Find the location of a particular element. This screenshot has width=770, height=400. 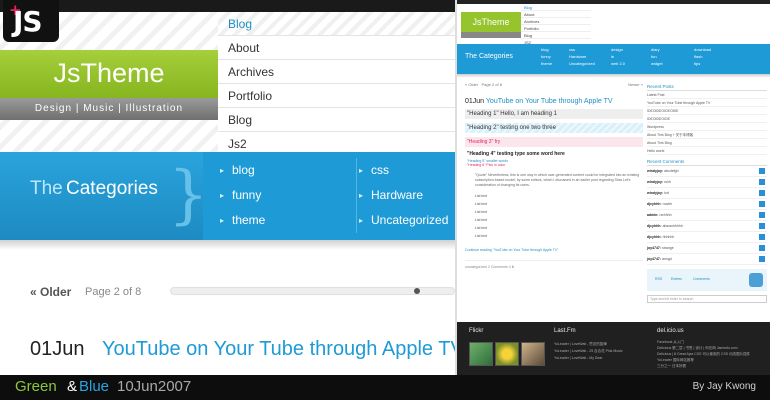

preview-cat-col: css Hardware Uncategorized is located at coordinates (580, 56).